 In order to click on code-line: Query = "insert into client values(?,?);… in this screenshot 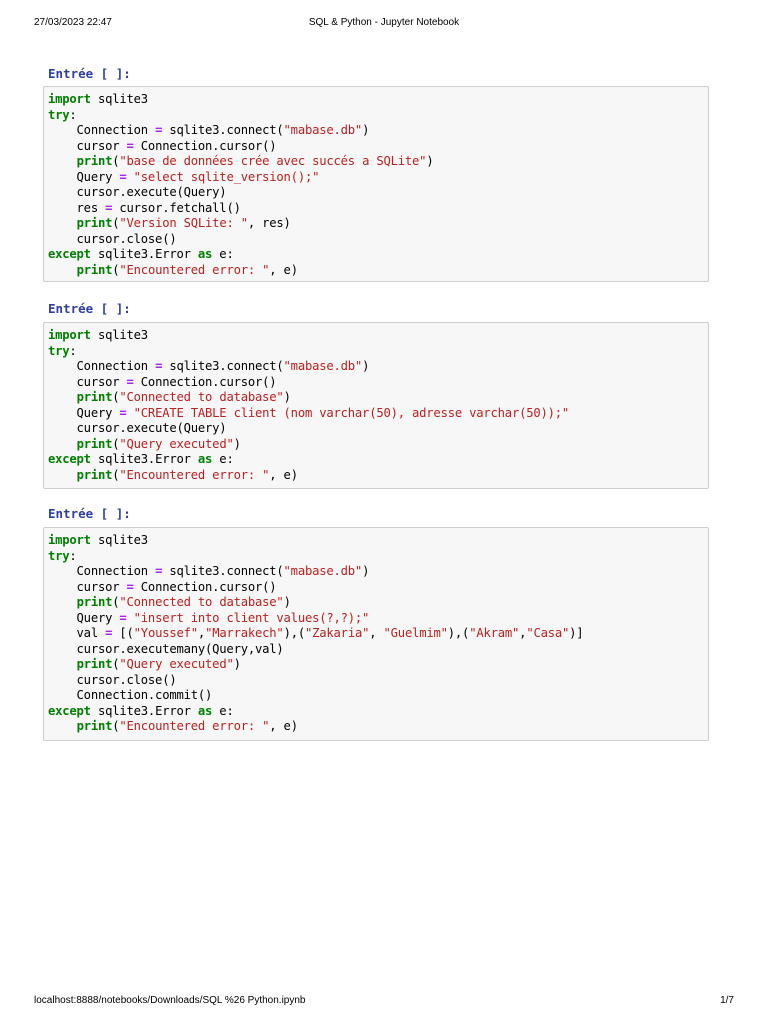, I will do `click(378, 619)`.